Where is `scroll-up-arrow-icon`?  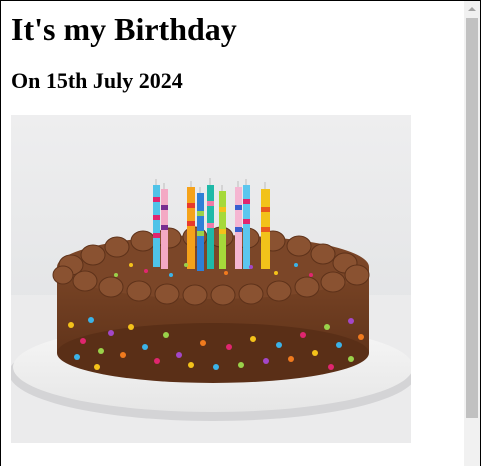
scroll-up-arrow-icon is located at coordinates (472, 9).